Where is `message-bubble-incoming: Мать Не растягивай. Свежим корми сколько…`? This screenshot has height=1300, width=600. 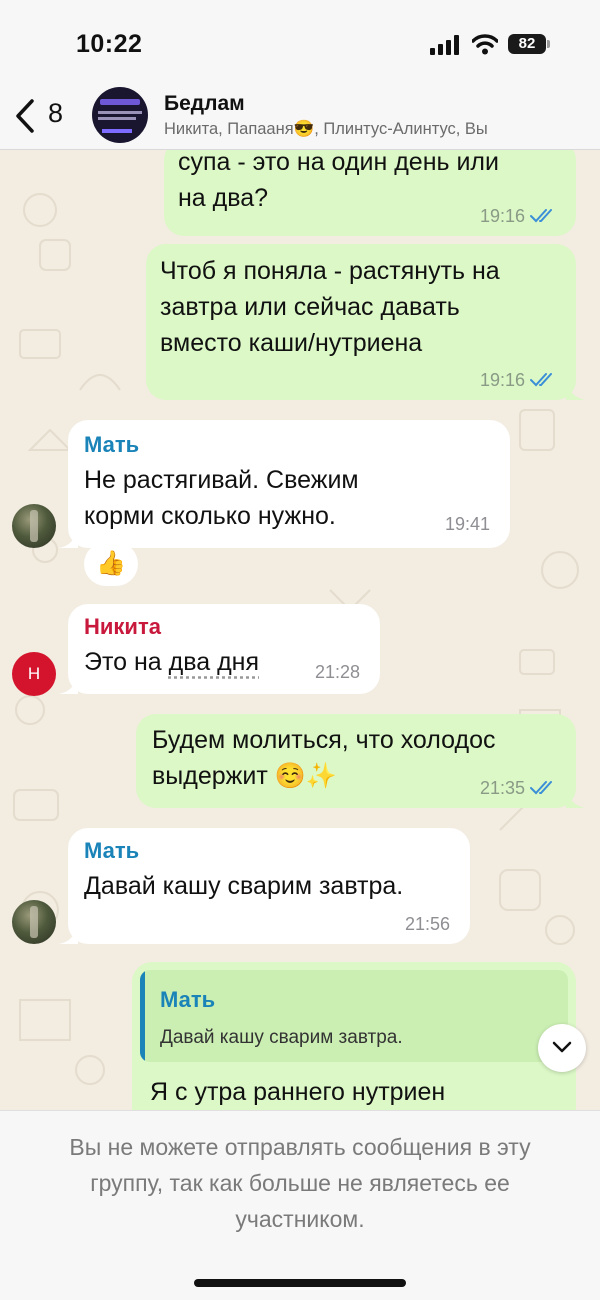 message-bubble-incoming: Мать Не растягивай. Свежим корми сколько… is located at coordinates (284, 484).